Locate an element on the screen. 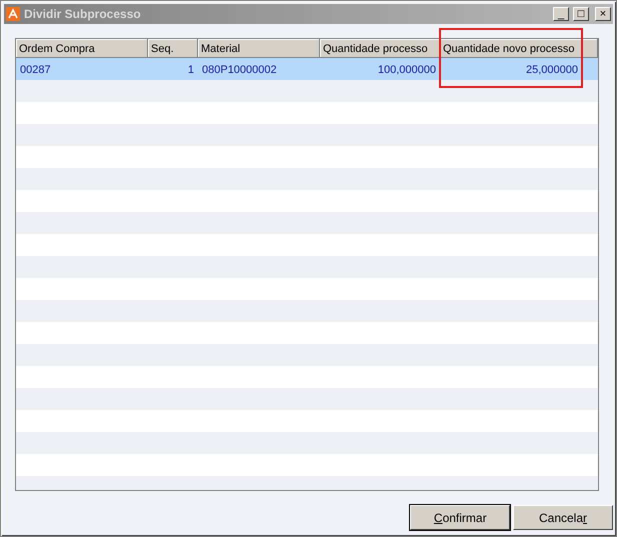 This screenshot has height=537, width=617. close-button: × is located at coordinates (603, 14).